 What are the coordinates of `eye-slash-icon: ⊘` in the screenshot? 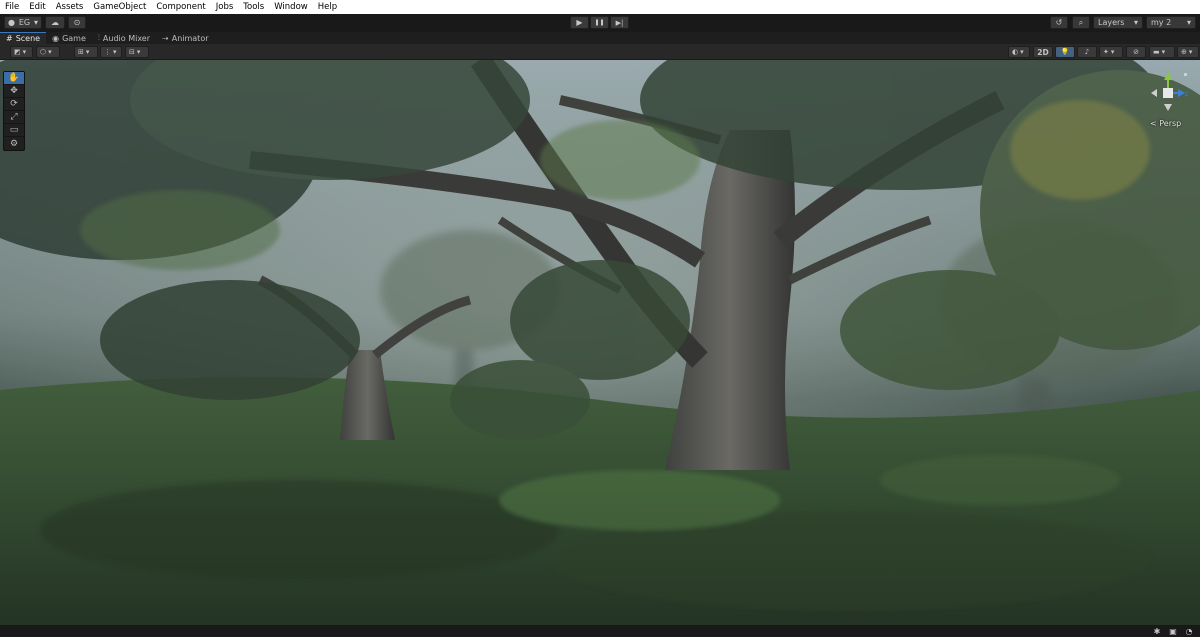 It's located at (1136, 52).